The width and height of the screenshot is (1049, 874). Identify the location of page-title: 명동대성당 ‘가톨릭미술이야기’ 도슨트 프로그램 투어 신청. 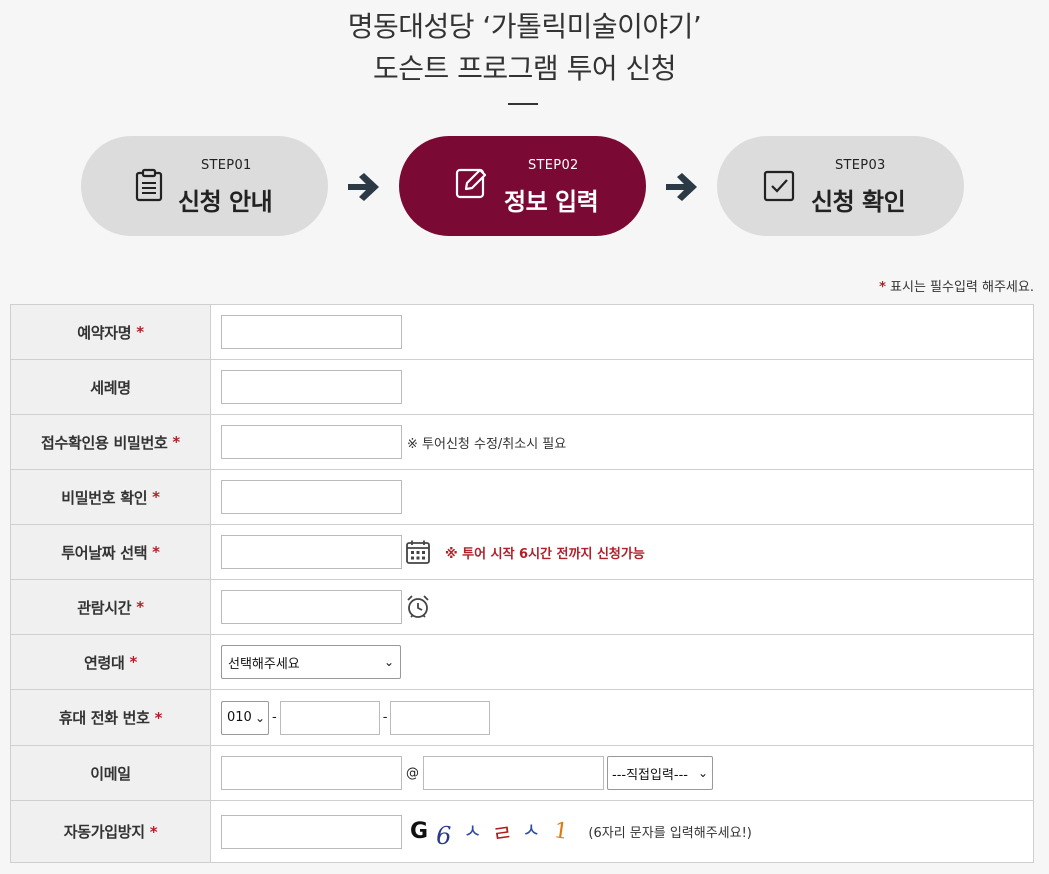
(524, 48).